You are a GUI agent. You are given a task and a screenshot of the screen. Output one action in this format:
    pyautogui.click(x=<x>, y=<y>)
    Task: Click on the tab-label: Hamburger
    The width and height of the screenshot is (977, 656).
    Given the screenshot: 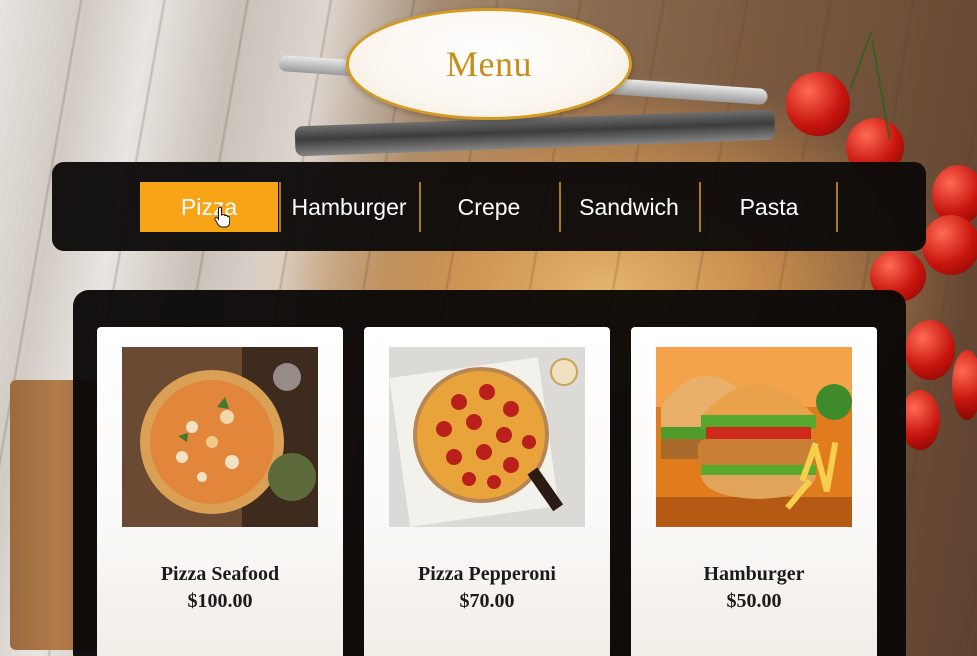 What is the action you would take?
    pyautogui.click(x=349, y=206)
    